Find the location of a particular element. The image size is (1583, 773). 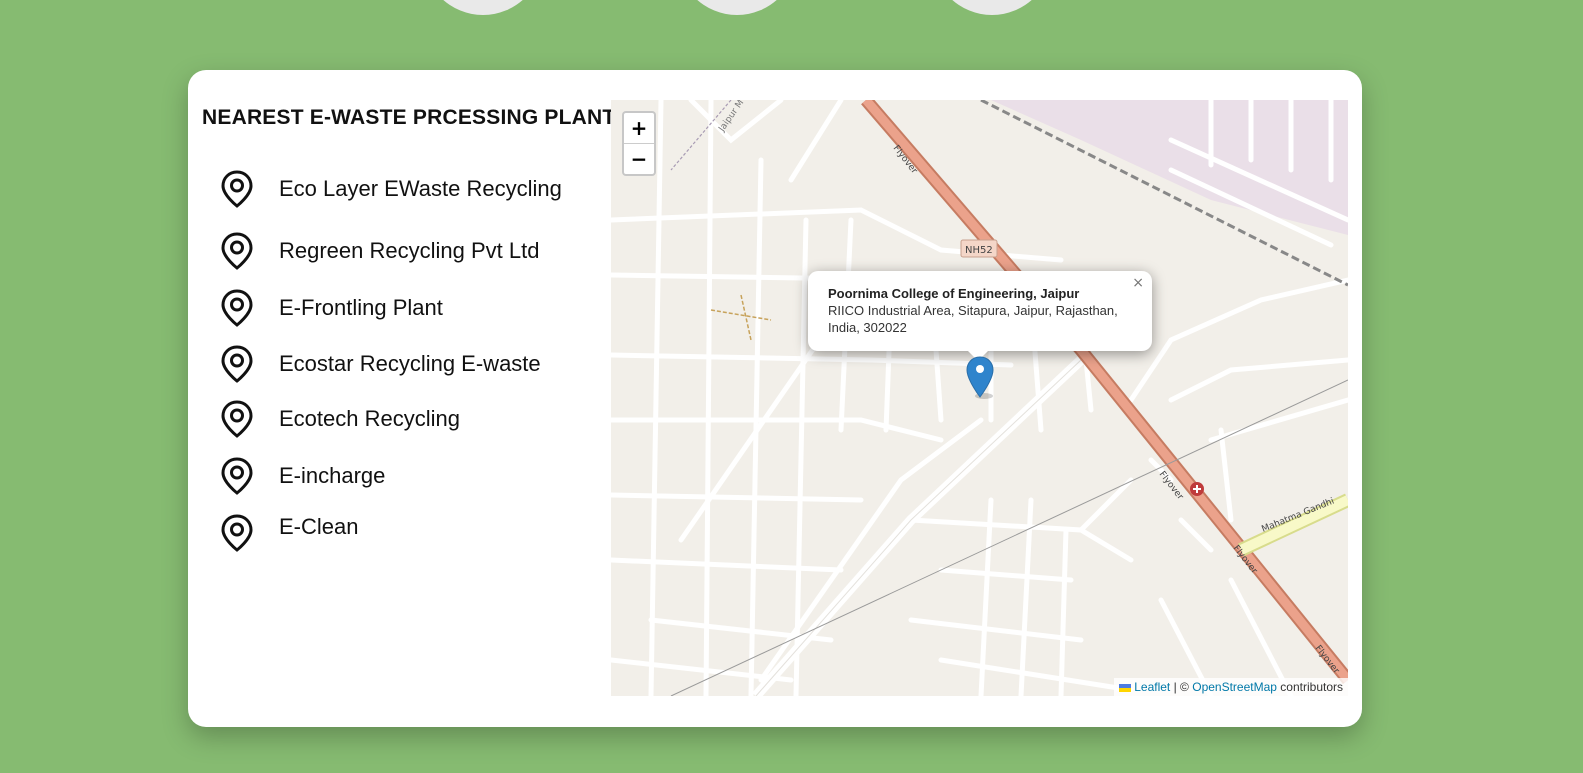

plant-item: E-Clean is located at coordinates (400, 534).